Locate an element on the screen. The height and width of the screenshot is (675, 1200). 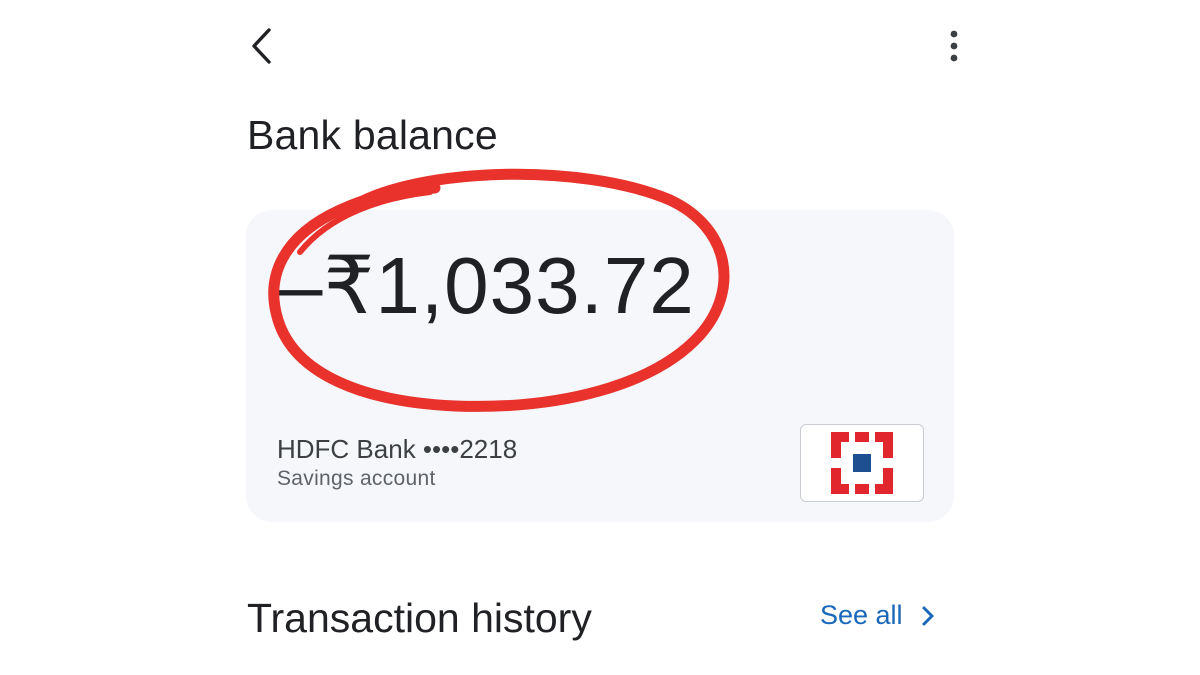
page-title: Bank balance is located at coordinates (372, 135).